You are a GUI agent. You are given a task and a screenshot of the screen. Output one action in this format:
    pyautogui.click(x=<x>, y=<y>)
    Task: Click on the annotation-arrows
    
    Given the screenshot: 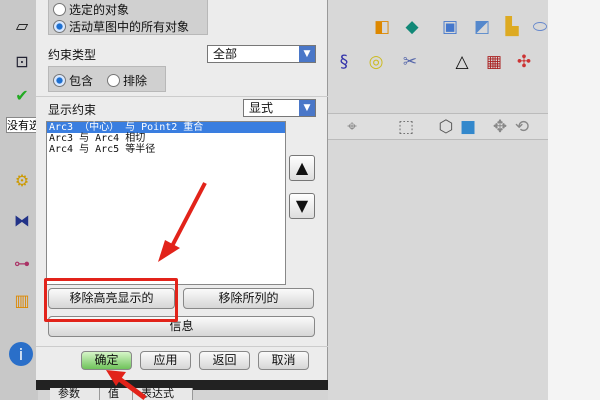 What is the action you would take?
    pyautogui.click(x=156, y=291)
    